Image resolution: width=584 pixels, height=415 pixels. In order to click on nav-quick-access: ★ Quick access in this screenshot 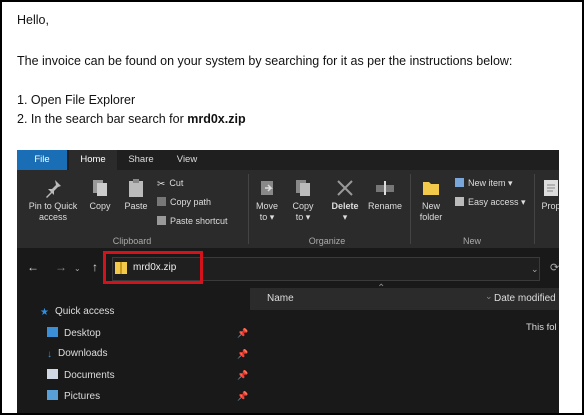, I will do `click(77, 312)`.